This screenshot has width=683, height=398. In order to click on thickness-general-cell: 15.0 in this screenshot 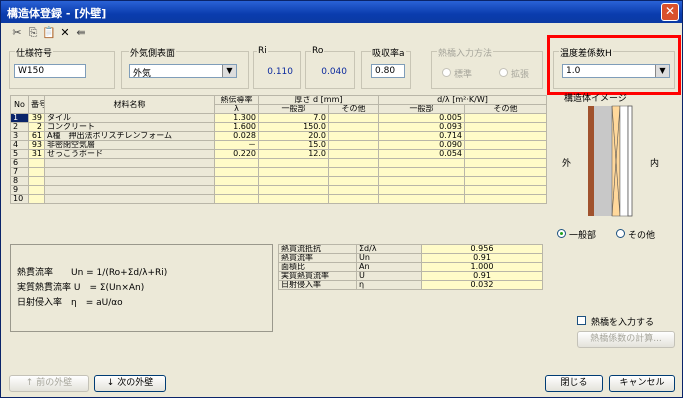, I will do `click(293, 145)`.